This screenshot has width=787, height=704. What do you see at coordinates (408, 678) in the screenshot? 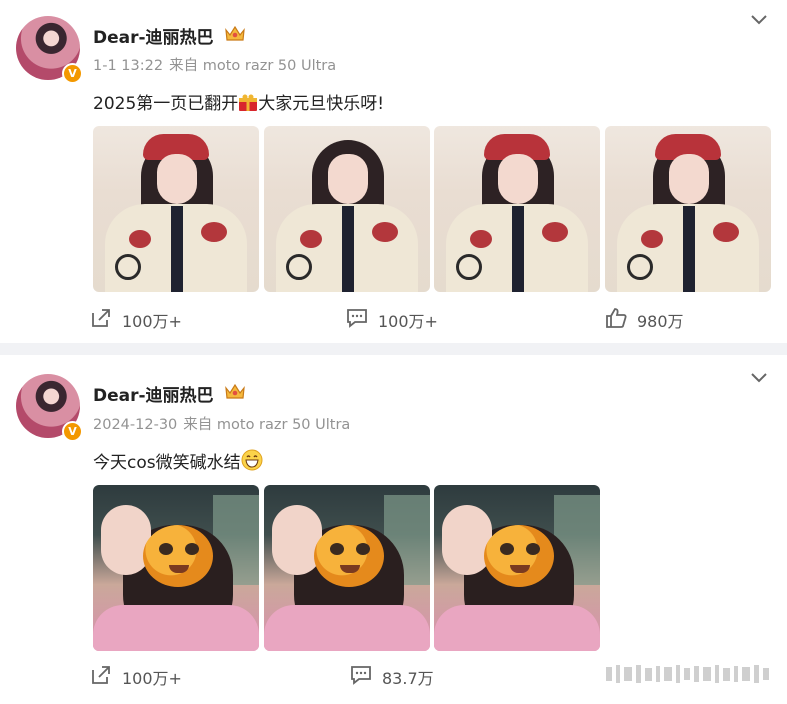
I see `comment-count: 83.7万` at bounding box center [408, 678].